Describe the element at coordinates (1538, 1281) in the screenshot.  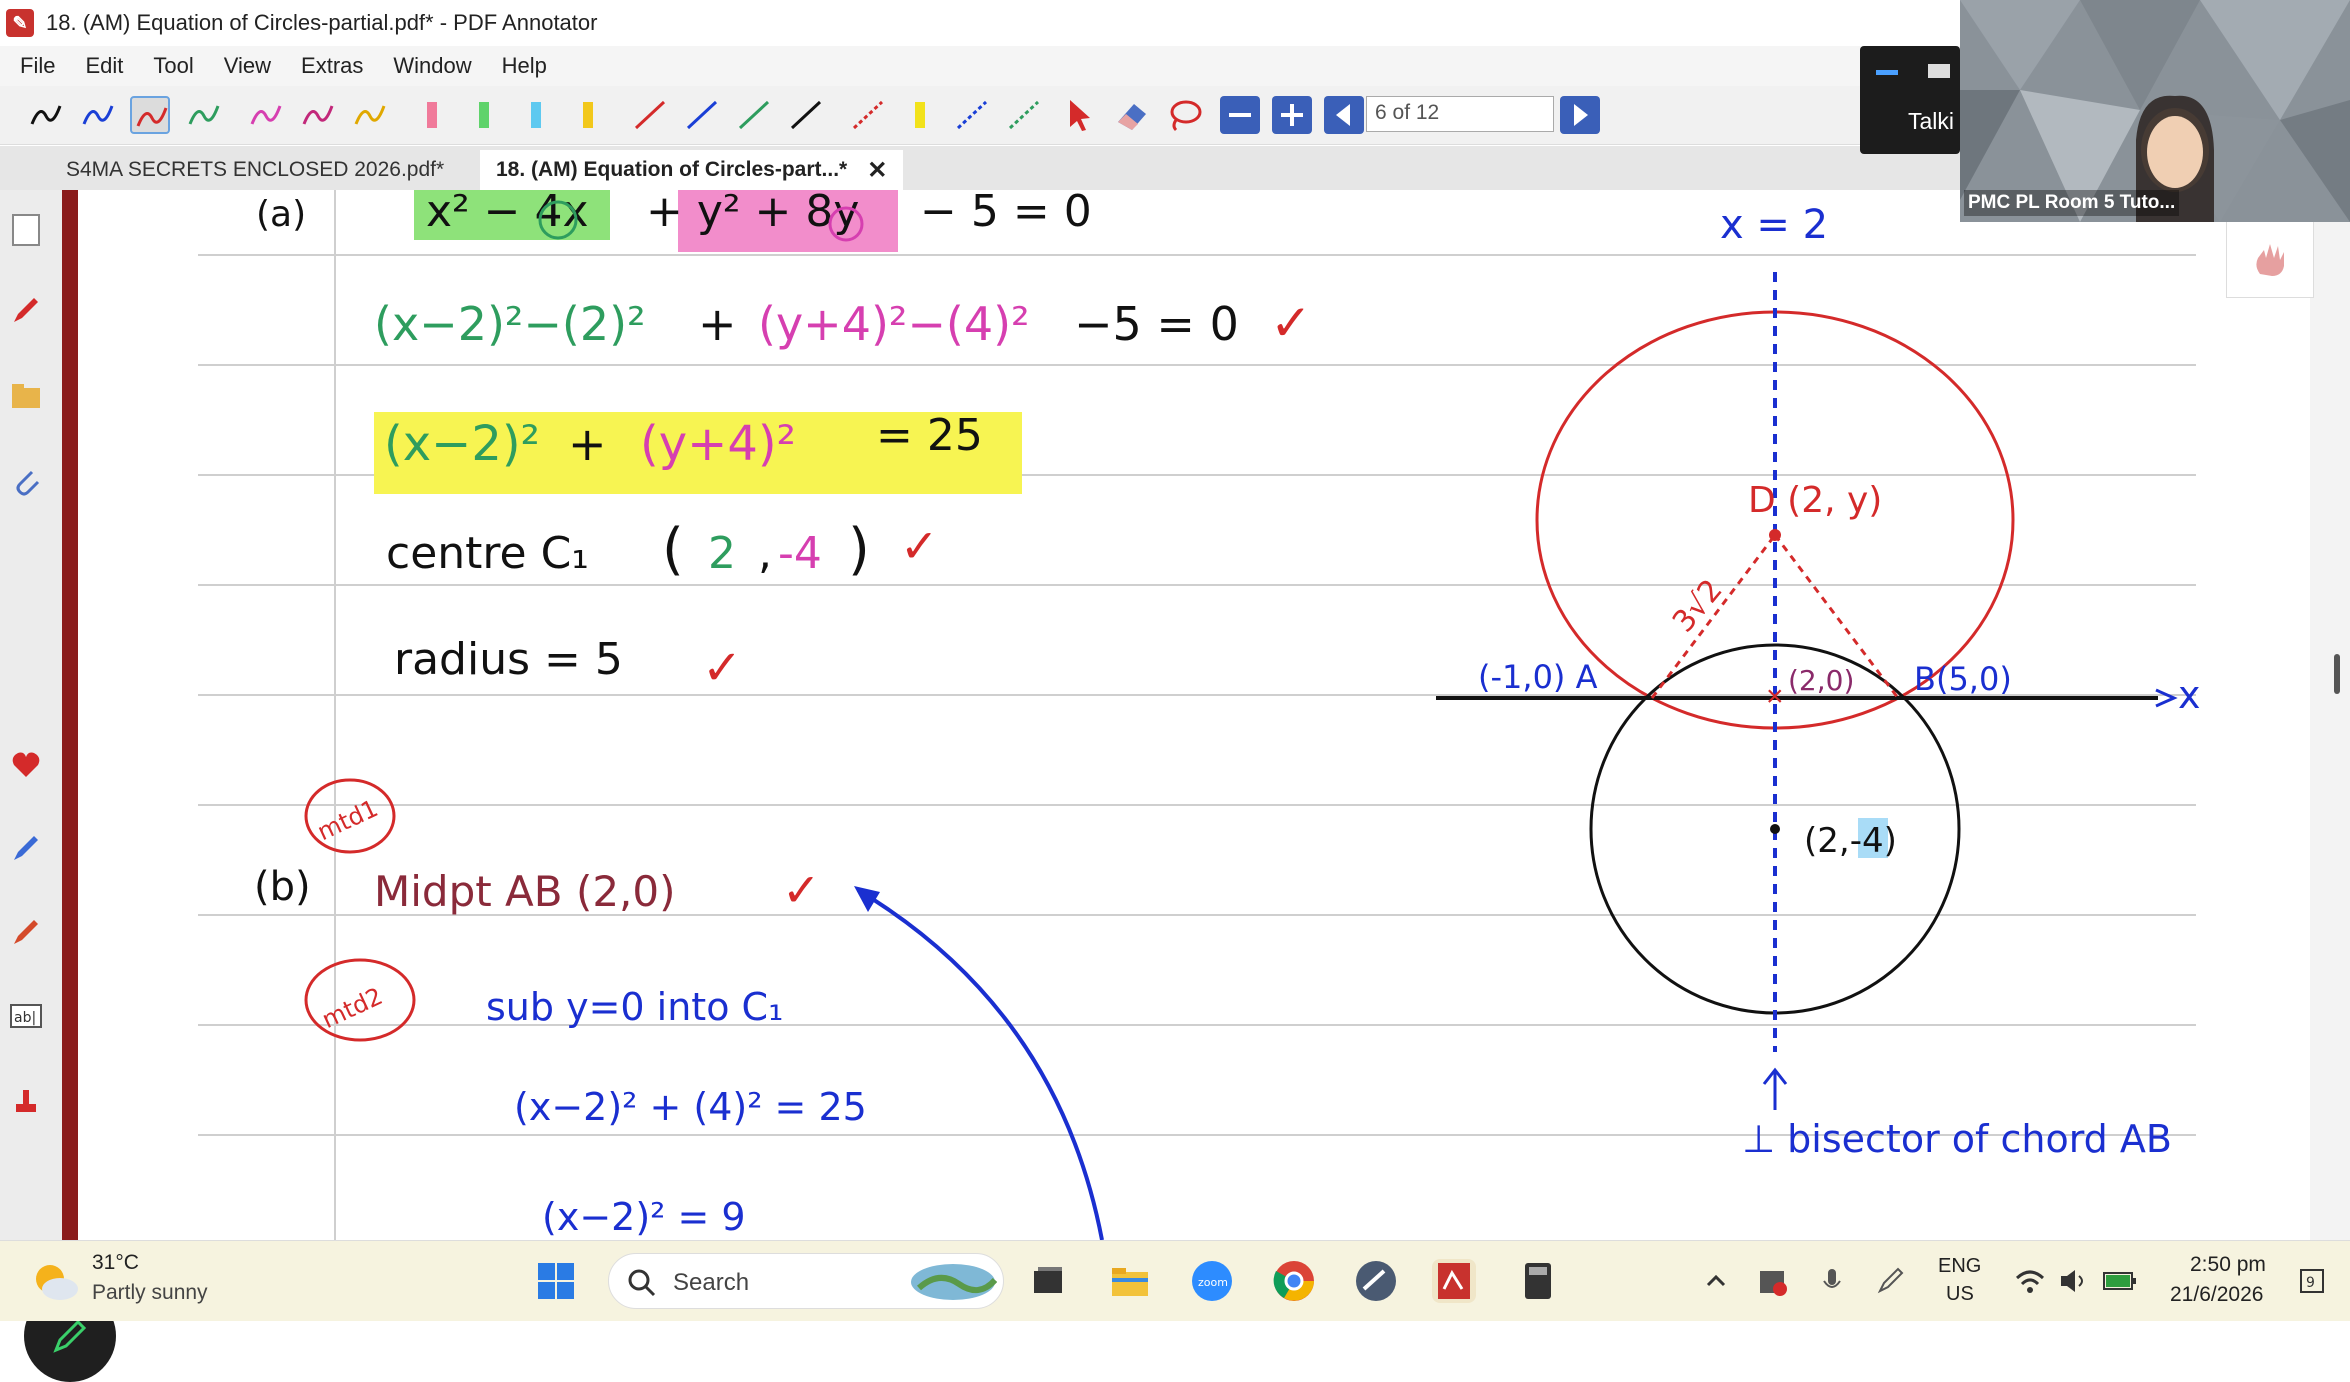
I see `calculator-icon` at that location.